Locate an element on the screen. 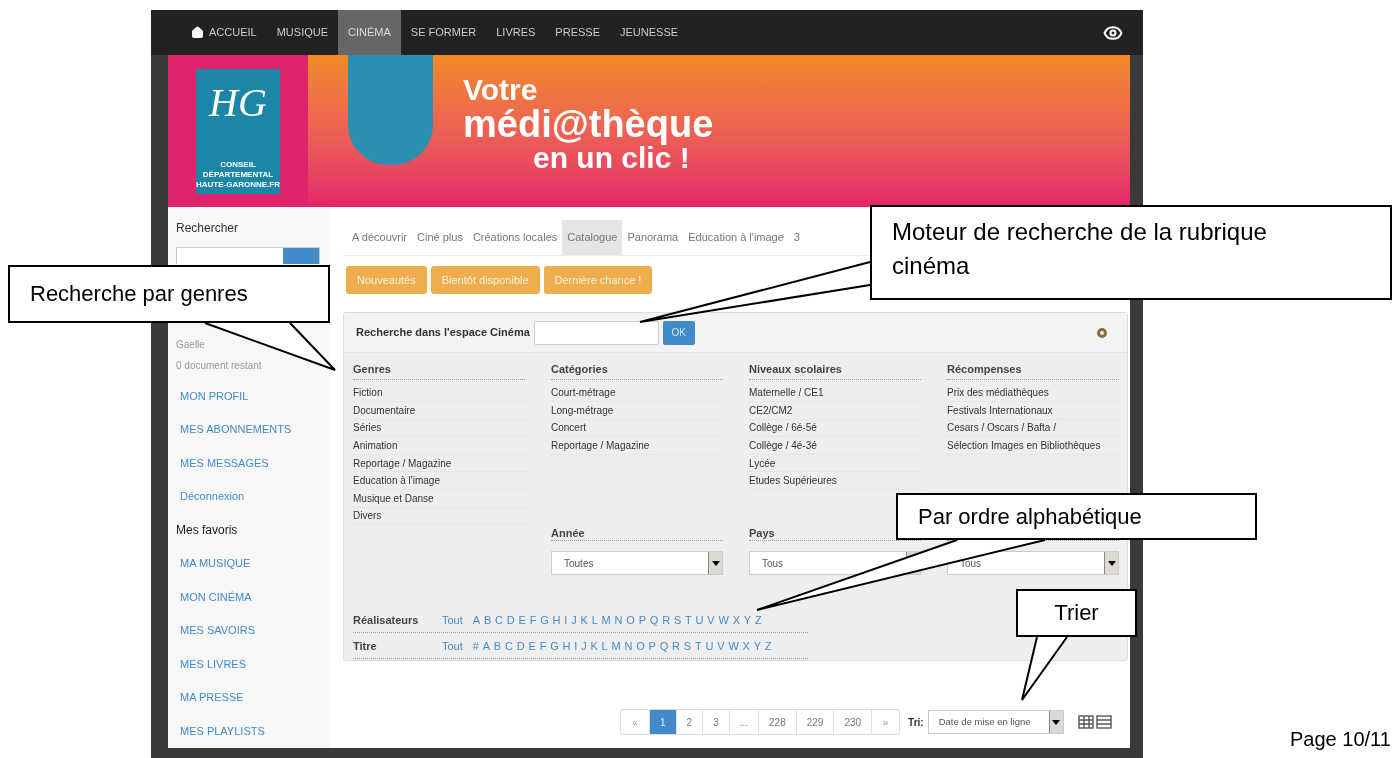 The image size is (1393, 758). sidebar-link: MES SAVOIRS is located at coordinates (253, 630).